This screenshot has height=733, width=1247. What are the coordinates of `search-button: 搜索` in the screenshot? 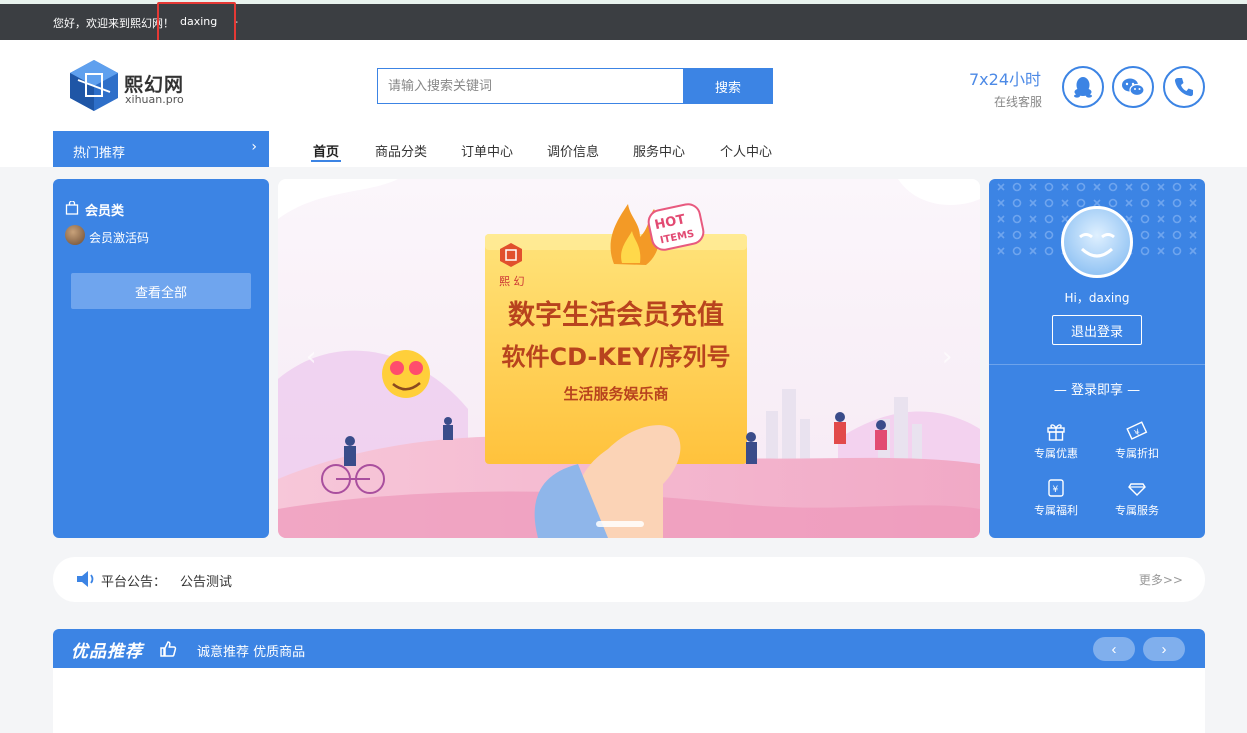 It's located at (728, 86).